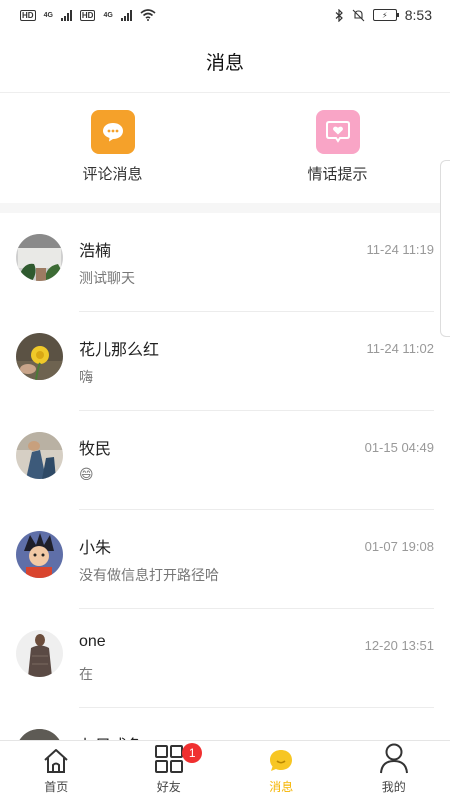 The image size is (450, 800). I want to click on friends-badge: 1, so click(192, 753).